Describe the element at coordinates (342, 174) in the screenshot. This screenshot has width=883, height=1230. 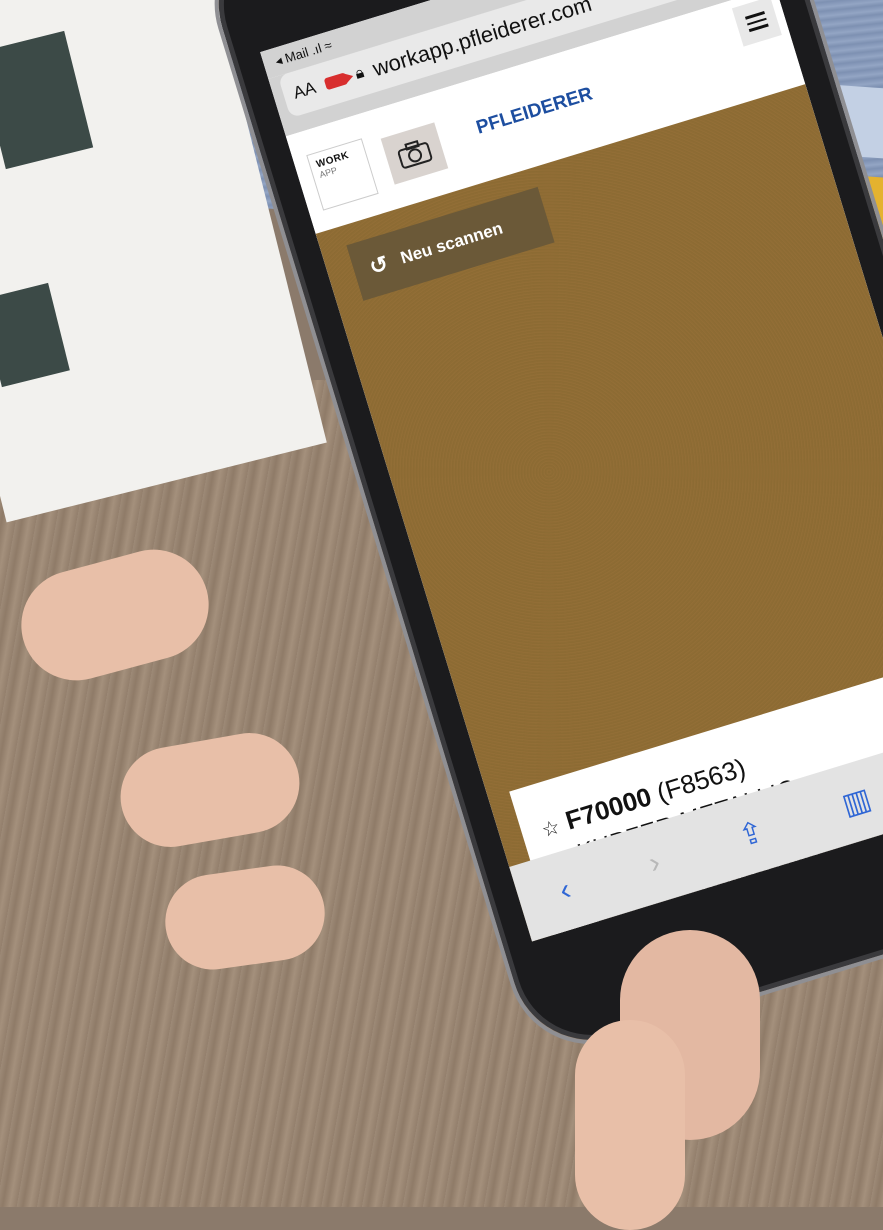
I see `work-app-logo: WORK APP` at that location.